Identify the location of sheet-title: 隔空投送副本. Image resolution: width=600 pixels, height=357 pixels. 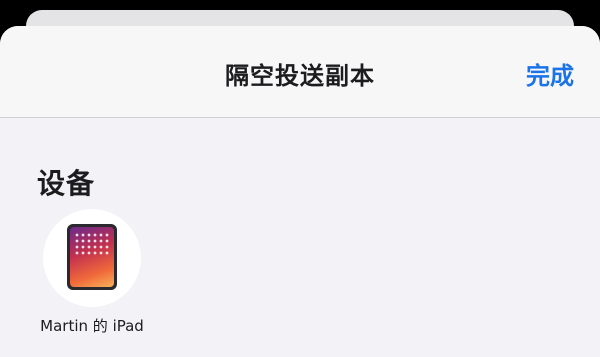
(300, 76).